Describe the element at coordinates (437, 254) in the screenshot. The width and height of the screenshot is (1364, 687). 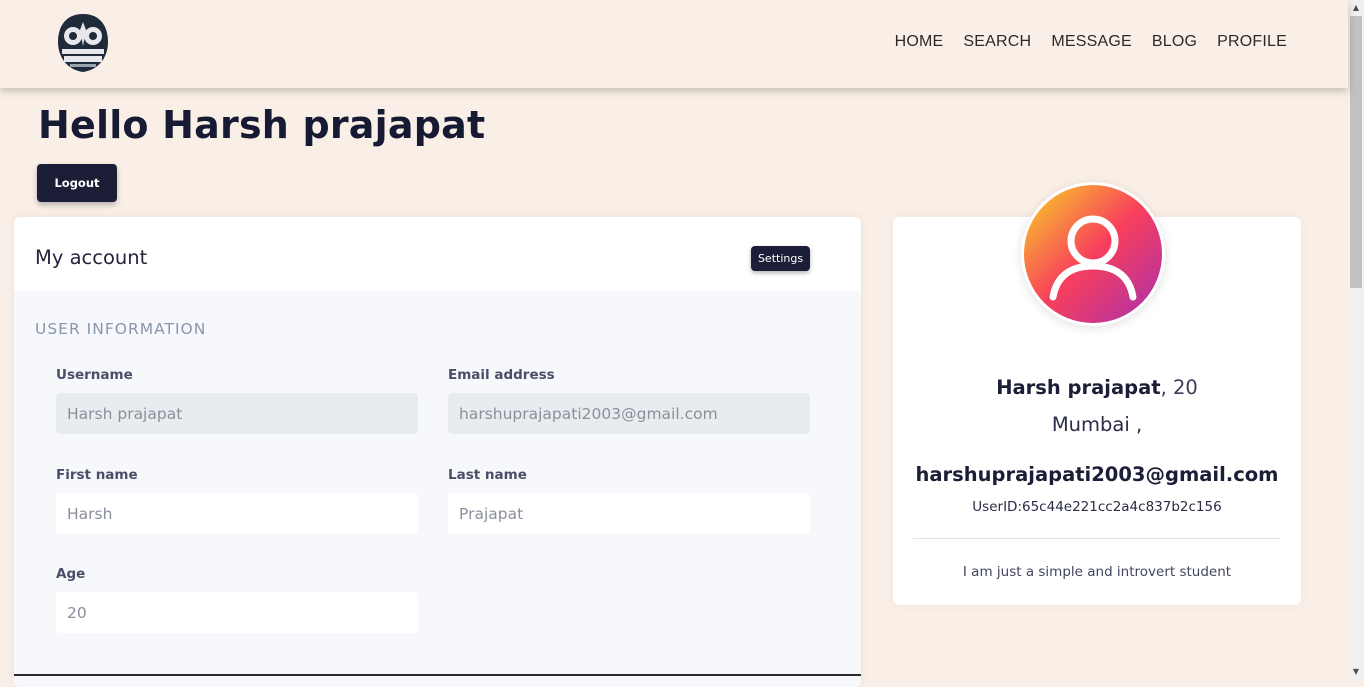
I see `account-card-header: My account Settings` at that location.